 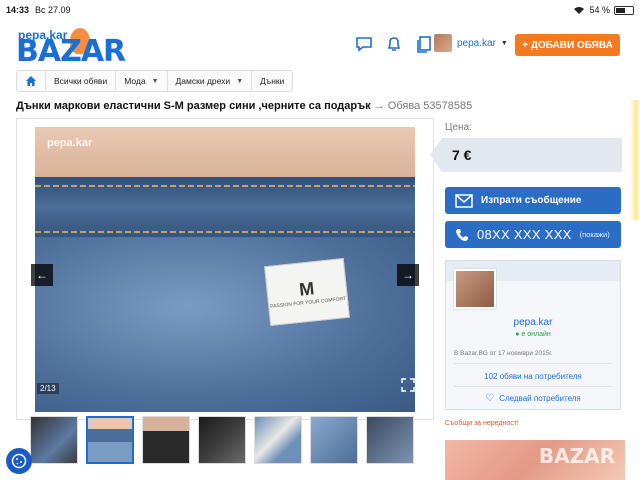 I want to click on seller-name: pepa.kar, so click(x=533, y=322).